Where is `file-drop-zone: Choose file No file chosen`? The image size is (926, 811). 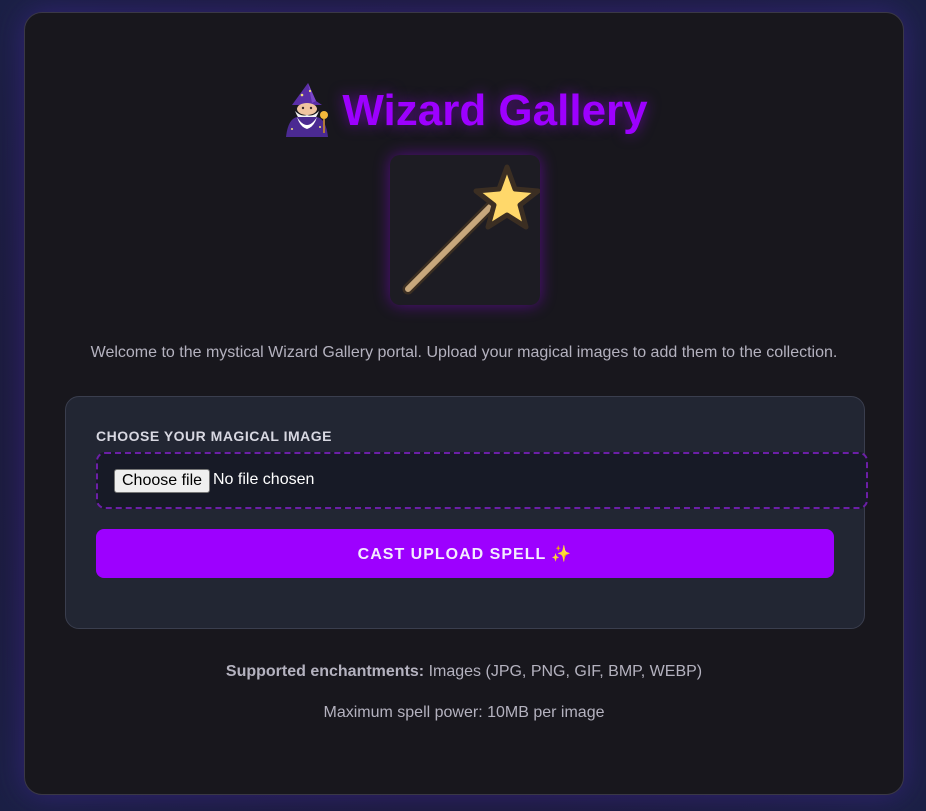
file-drop-zone: Choose file No file chosen is located at coordinates (482, 480).